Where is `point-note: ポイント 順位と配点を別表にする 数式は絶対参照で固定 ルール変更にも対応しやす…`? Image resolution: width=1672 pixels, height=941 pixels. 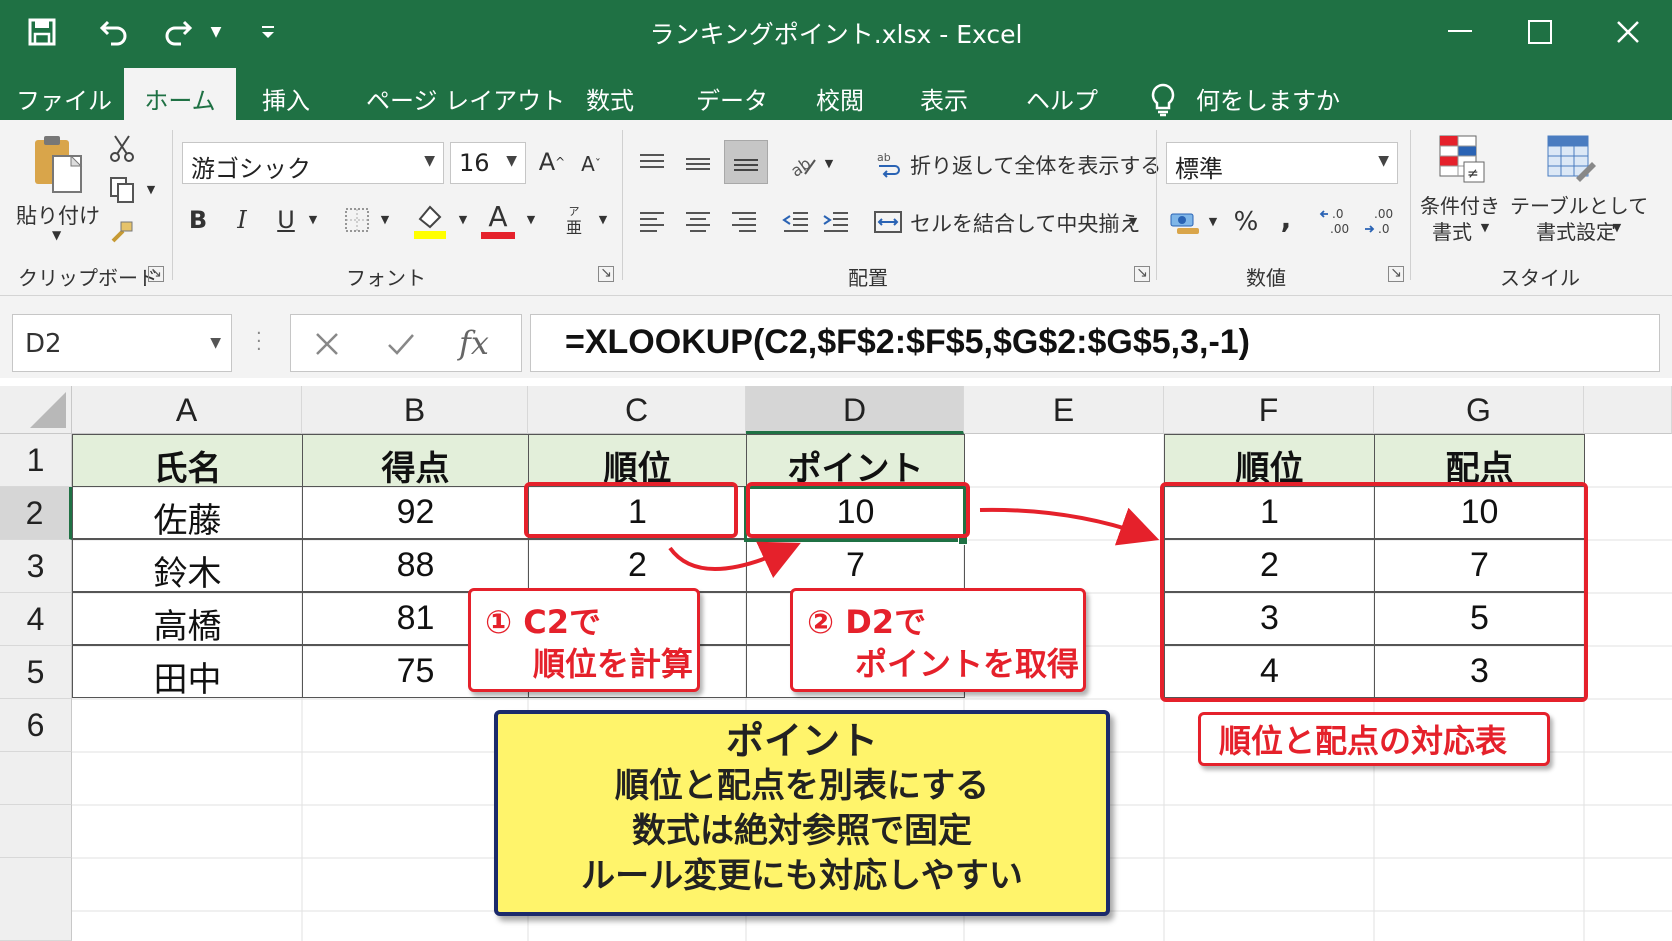
point-note: ポイント 順位と配点を別表にする 数式は絶対参照で固定 ルール変更にも対応しやす… is located at coordinates (802, 813).